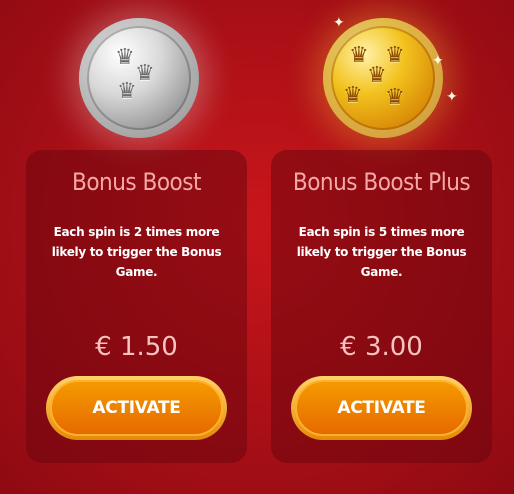 The width and height of the screenshot is (514, 494). What do you see at coordinates (136, 347) in the screenshot?
I see `offer-price: € 1.50` at bounding box center [136, 347].